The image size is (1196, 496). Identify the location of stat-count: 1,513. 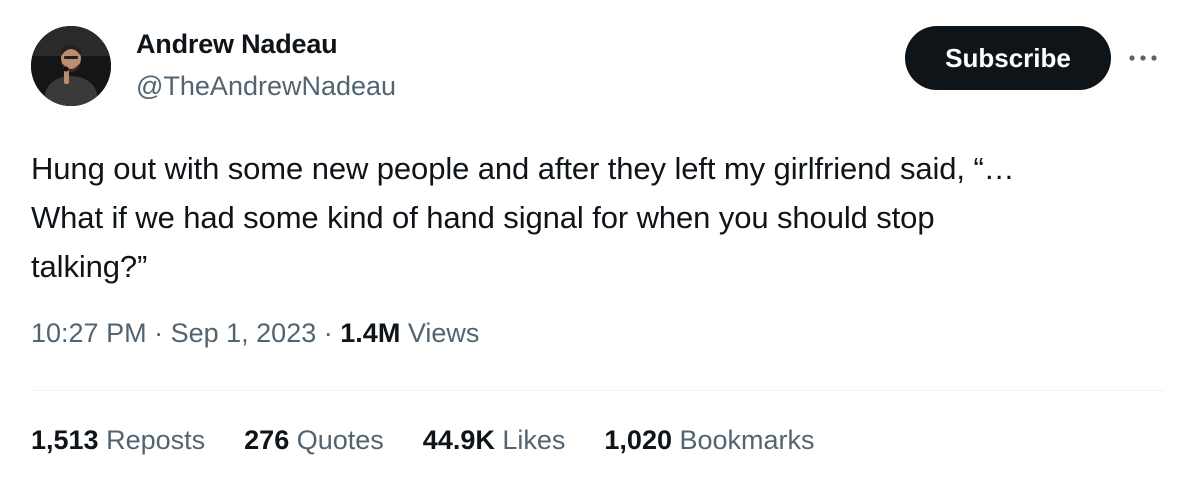
(65, 440).